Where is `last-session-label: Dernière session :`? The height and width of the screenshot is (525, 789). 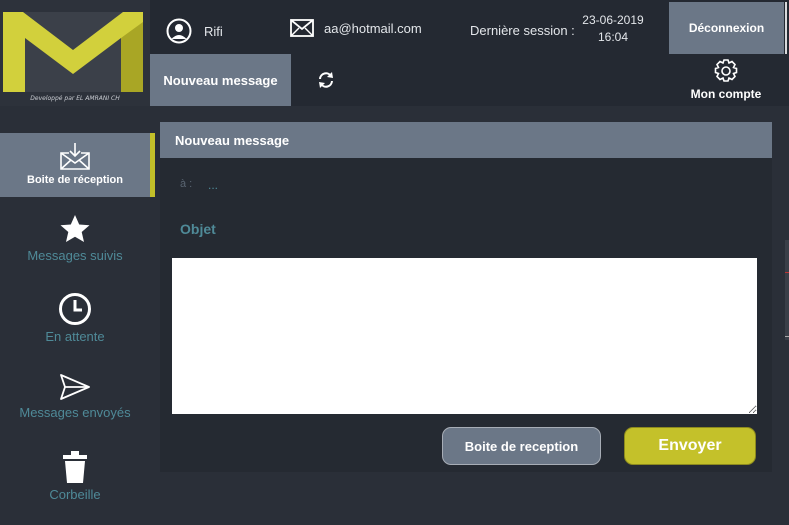
last-session-label: Dernière session : is located at coordinates (522, 30).